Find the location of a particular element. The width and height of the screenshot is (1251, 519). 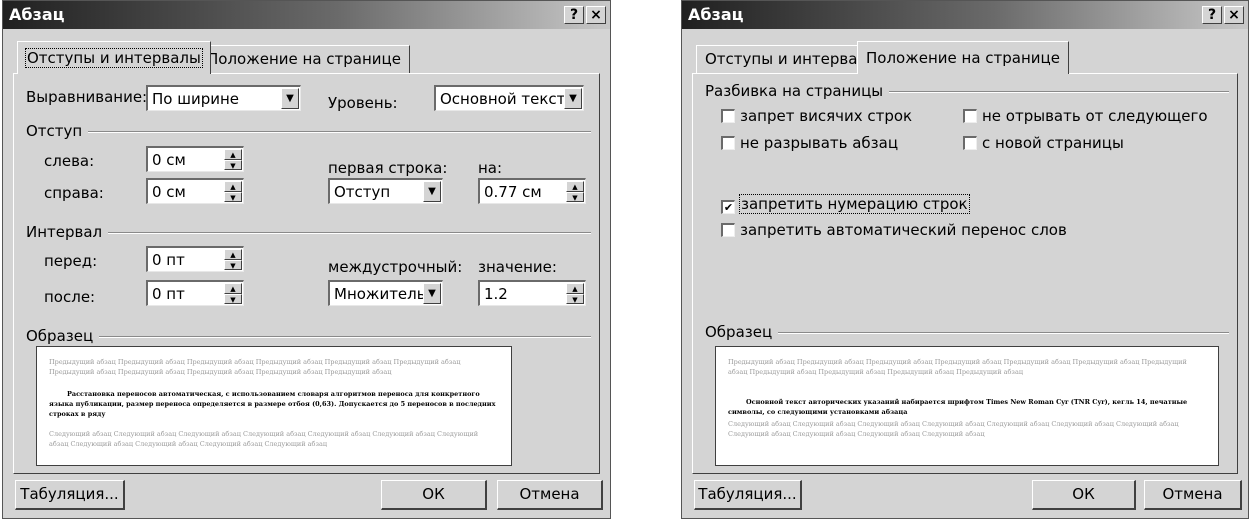

level-dropdown: Основной текст ▼ is located at coordinates (509, 98).